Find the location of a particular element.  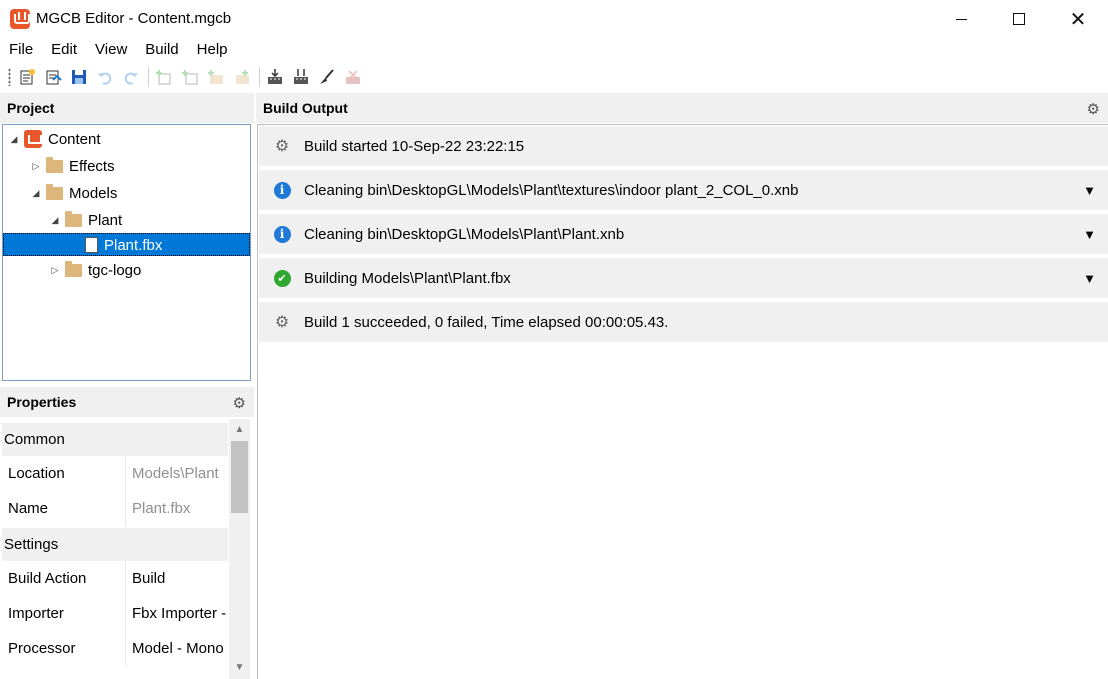

property-name: Location is located at coordinates (64, 473).